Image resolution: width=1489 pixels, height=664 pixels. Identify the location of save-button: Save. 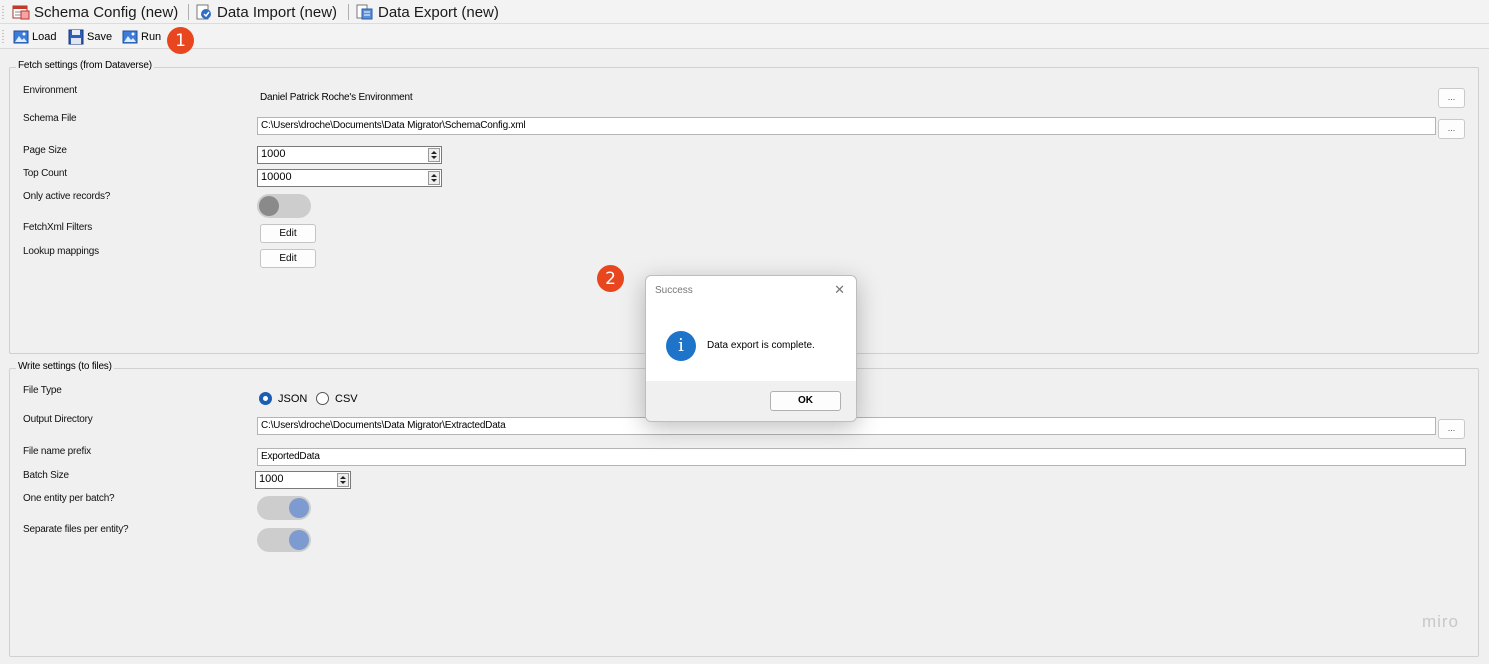
(90, 37).